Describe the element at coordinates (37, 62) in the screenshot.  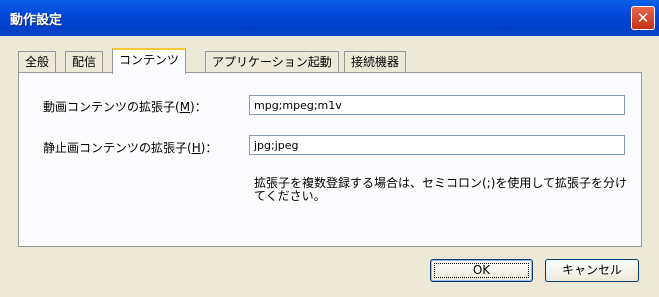
I see `tab-general: 全般` at that location.